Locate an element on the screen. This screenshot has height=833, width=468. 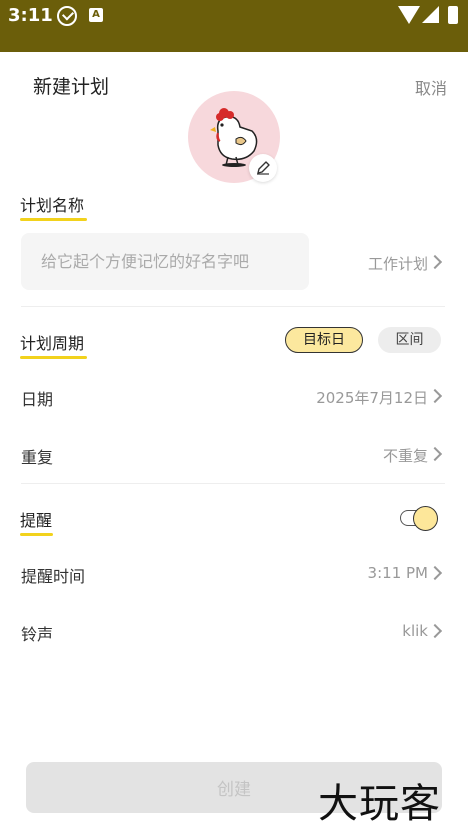
plan-name-label: 计划名称 is located at coordinates (52, 205).